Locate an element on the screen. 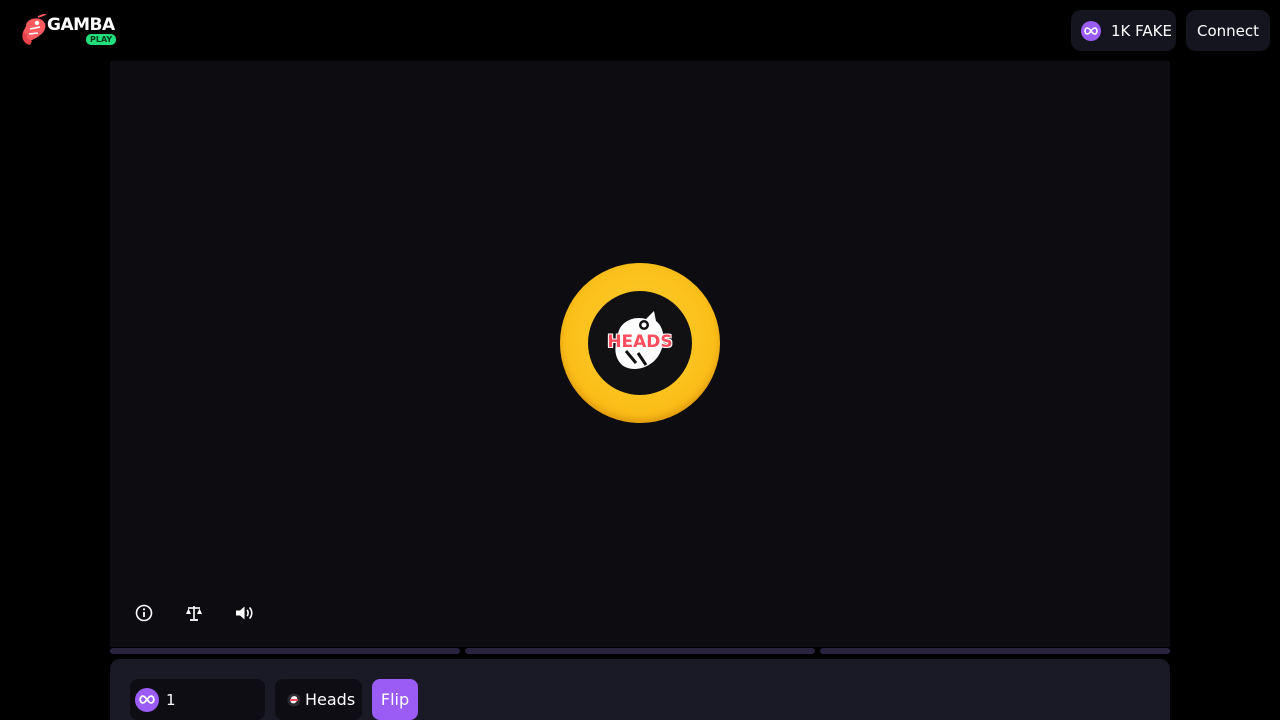 The image size is (1280, 720). coin-face: HEADS is located at coordinates (640, 343).